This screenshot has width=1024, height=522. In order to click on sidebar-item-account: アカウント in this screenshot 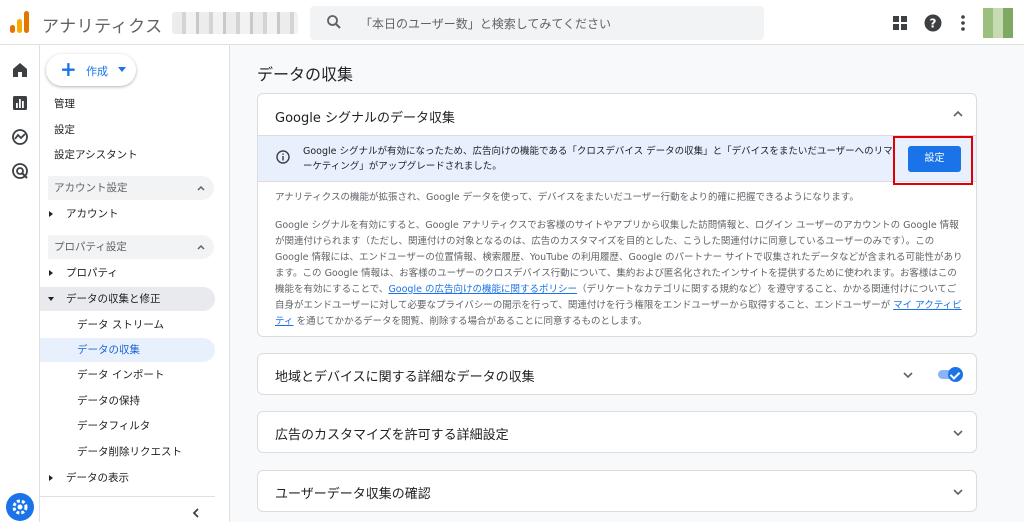, I will do `click(127, 214)`.